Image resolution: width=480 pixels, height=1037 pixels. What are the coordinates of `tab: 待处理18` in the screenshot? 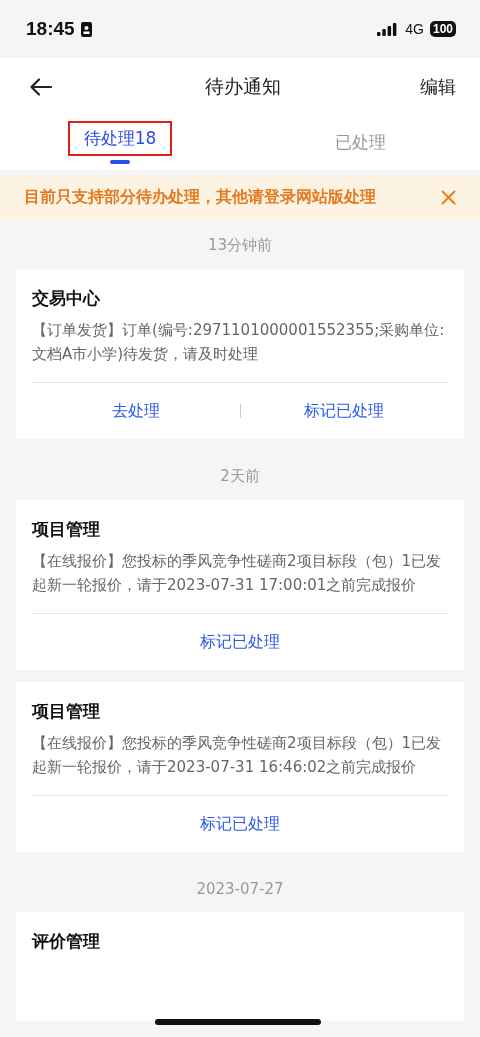 It's located at (120, 138).